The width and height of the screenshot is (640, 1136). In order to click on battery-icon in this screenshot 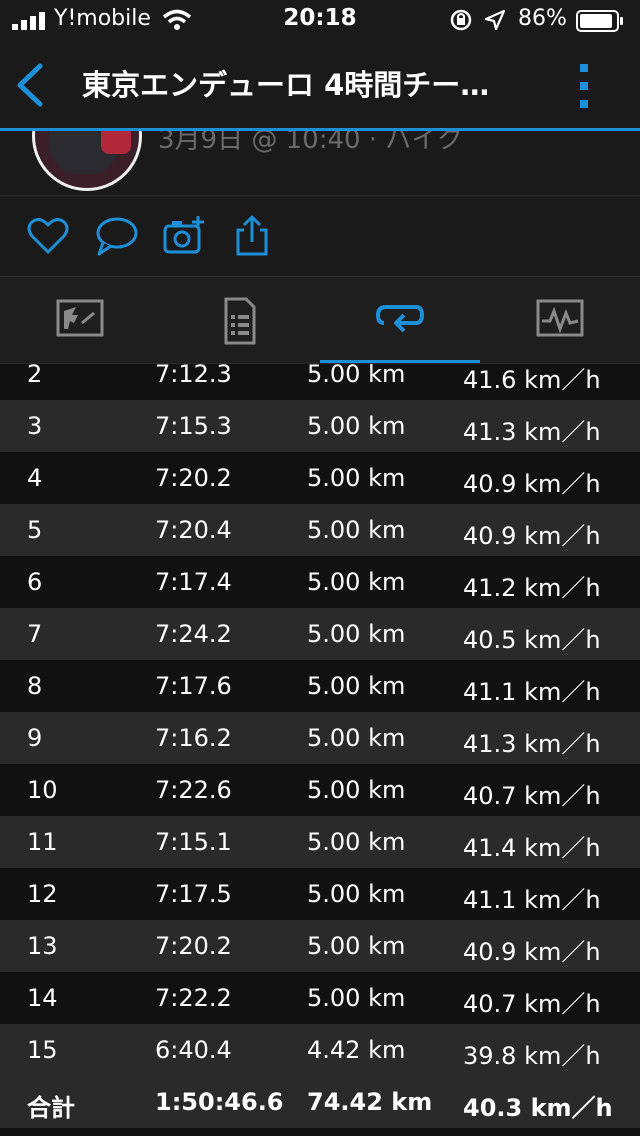, I will do `click(599, 21)`.